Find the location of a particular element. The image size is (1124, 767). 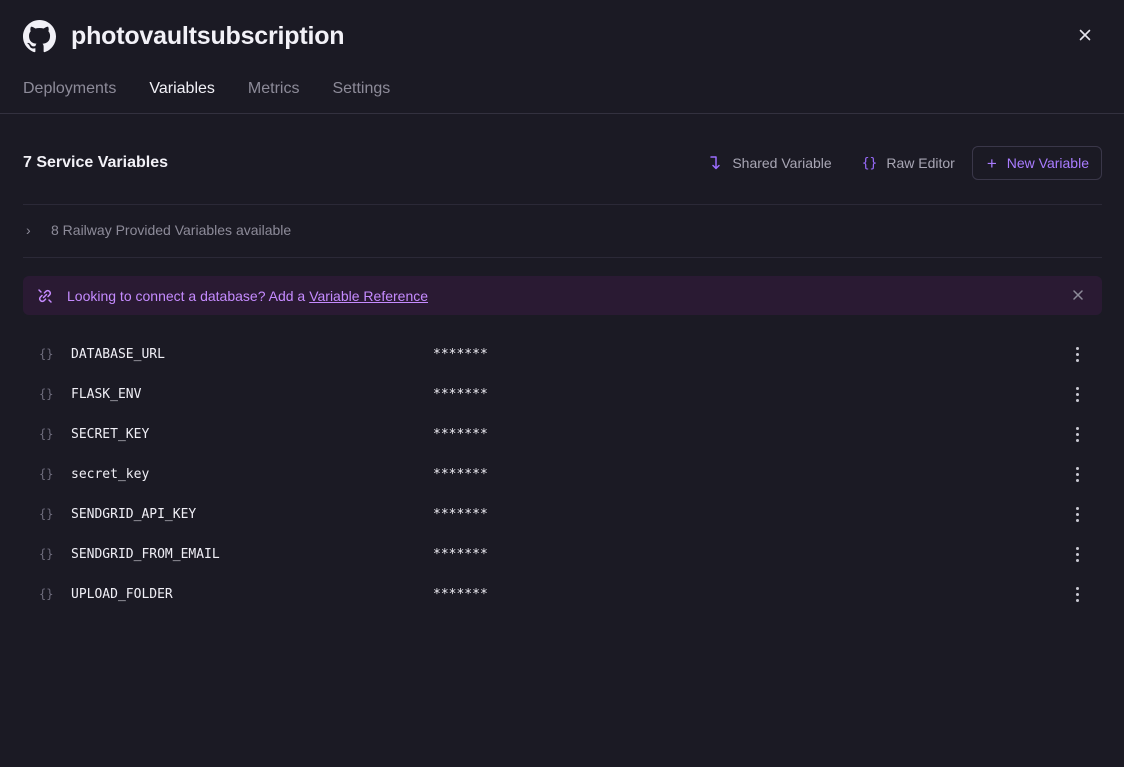

link-icon is located at coordinates (45, 296).